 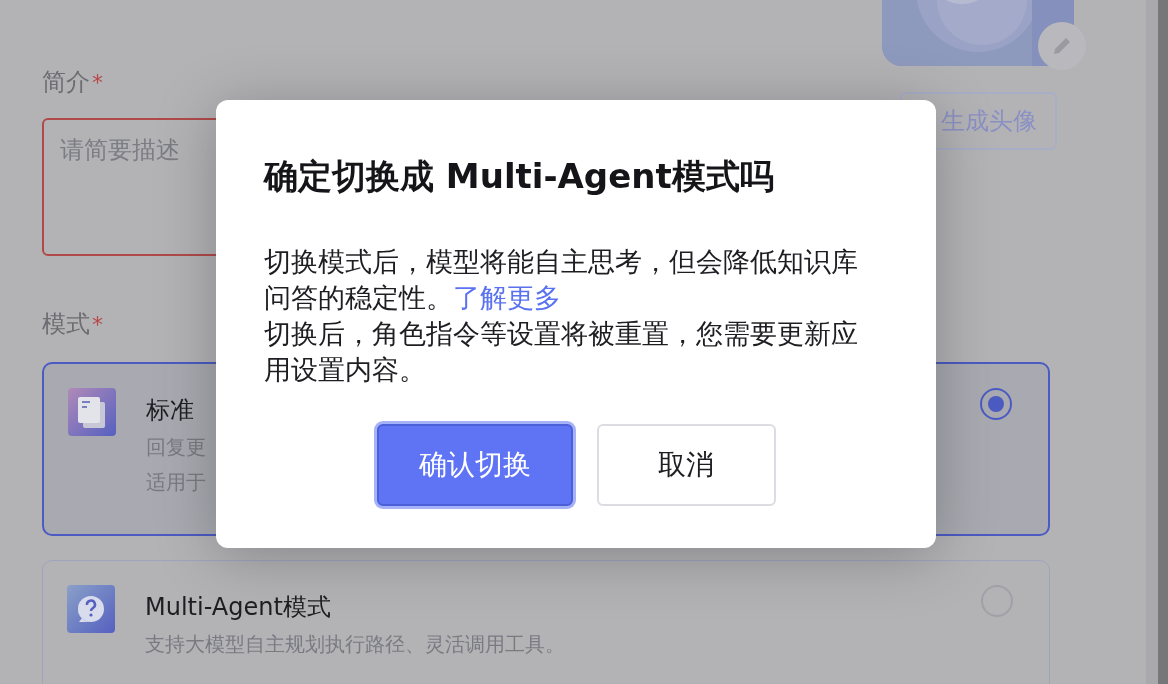 I want to click on field-label: 模式, so click(x=66, y=324).